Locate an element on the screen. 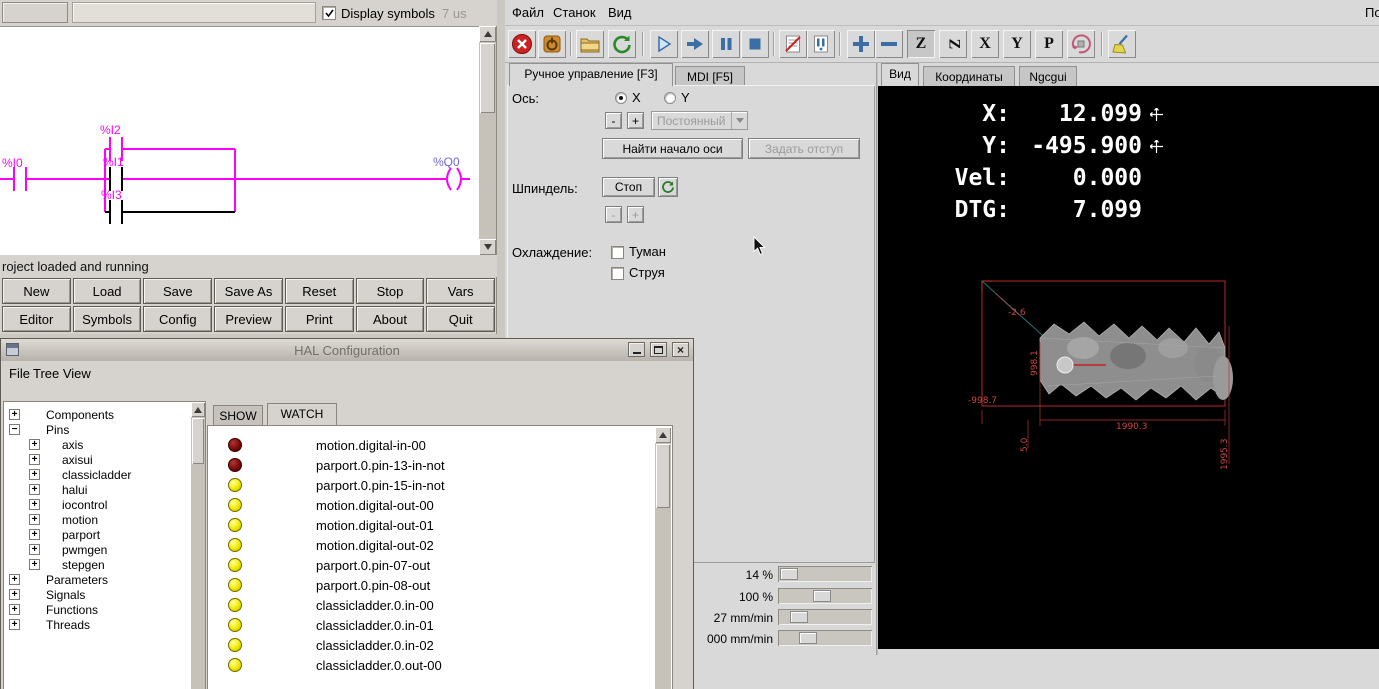  watch-scrollbar is located at coordinates (663, 558).